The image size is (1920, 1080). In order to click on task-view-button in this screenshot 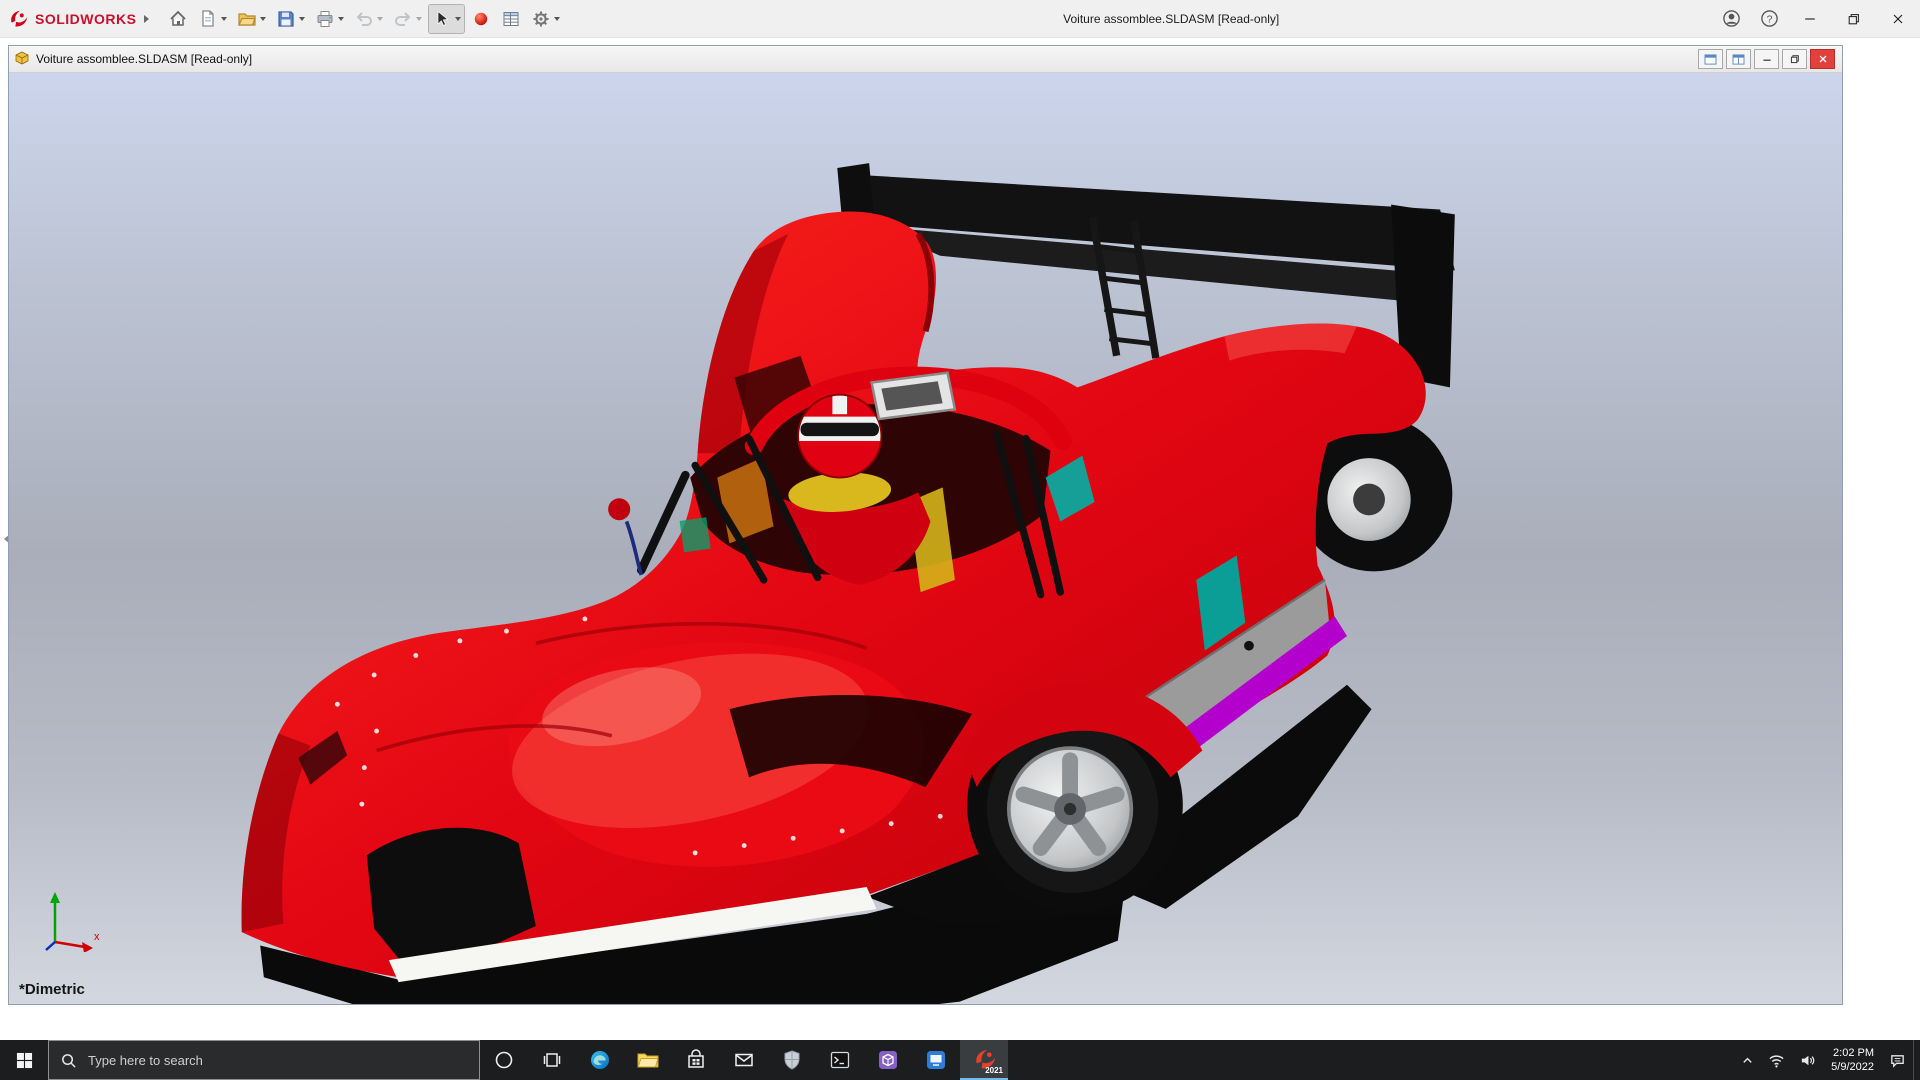, I will do `click(552, 1060)`.